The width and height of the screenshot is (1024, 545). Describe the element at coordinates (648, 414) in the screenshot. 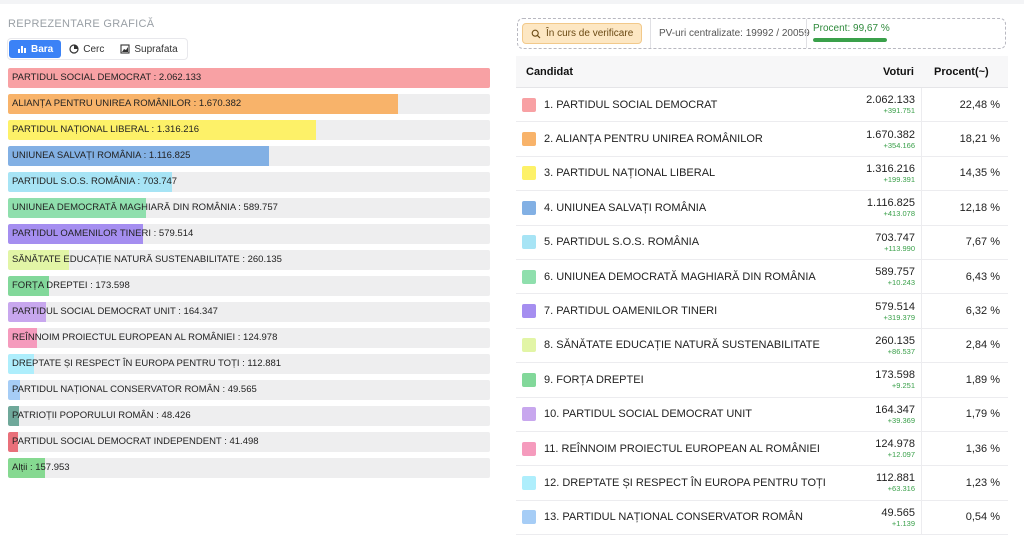

I see `candidate-name: 10. PARTIDUL SOCIAL DEMOCRAT UNIT` at that location.